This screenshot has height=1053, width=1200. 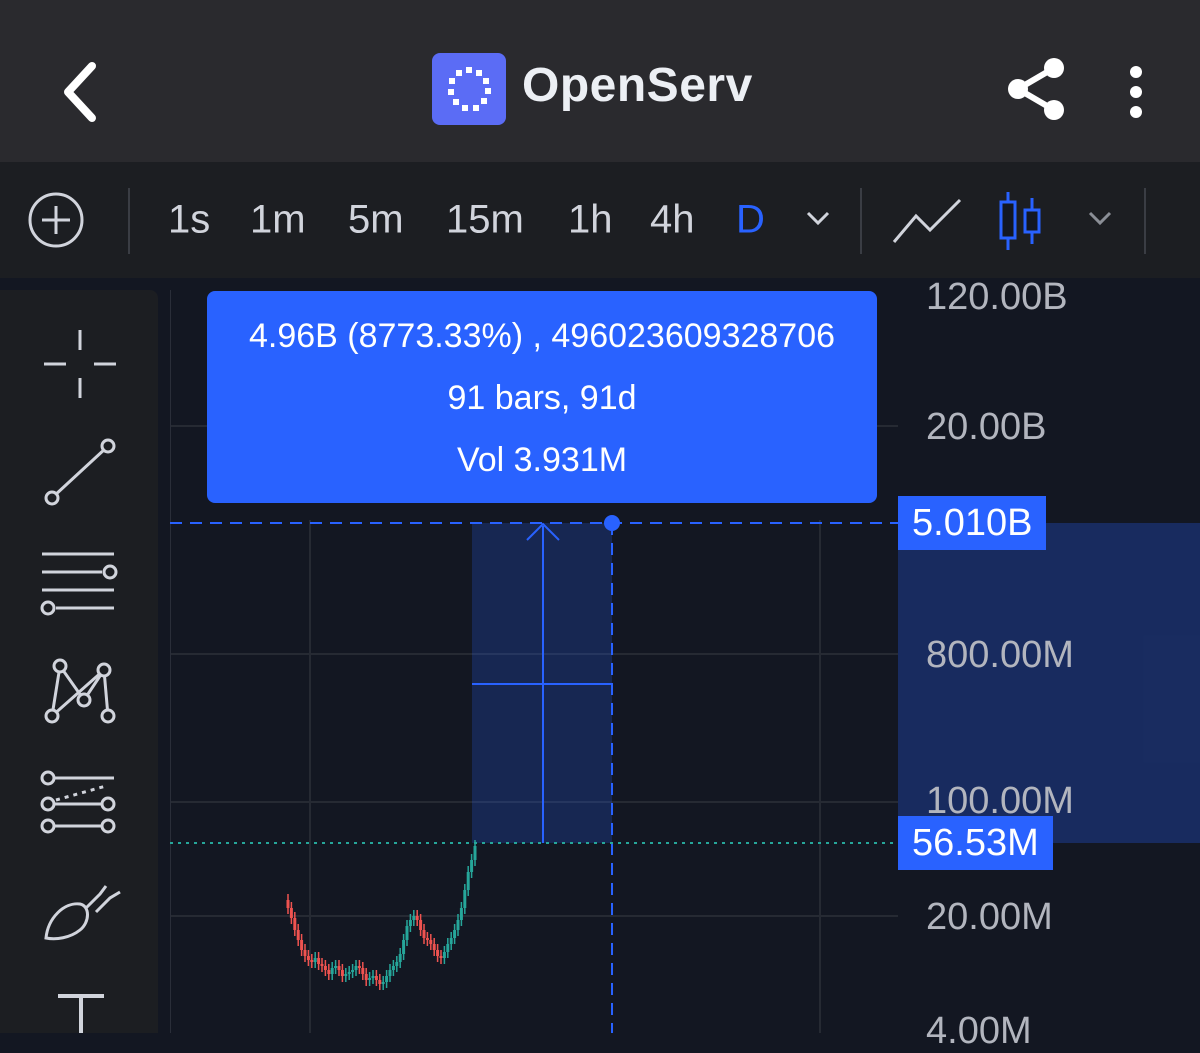 What do you see at coordinates (80, 692) in the screenshot?
I see `pattern-icon` at bounding box center [80, 692].